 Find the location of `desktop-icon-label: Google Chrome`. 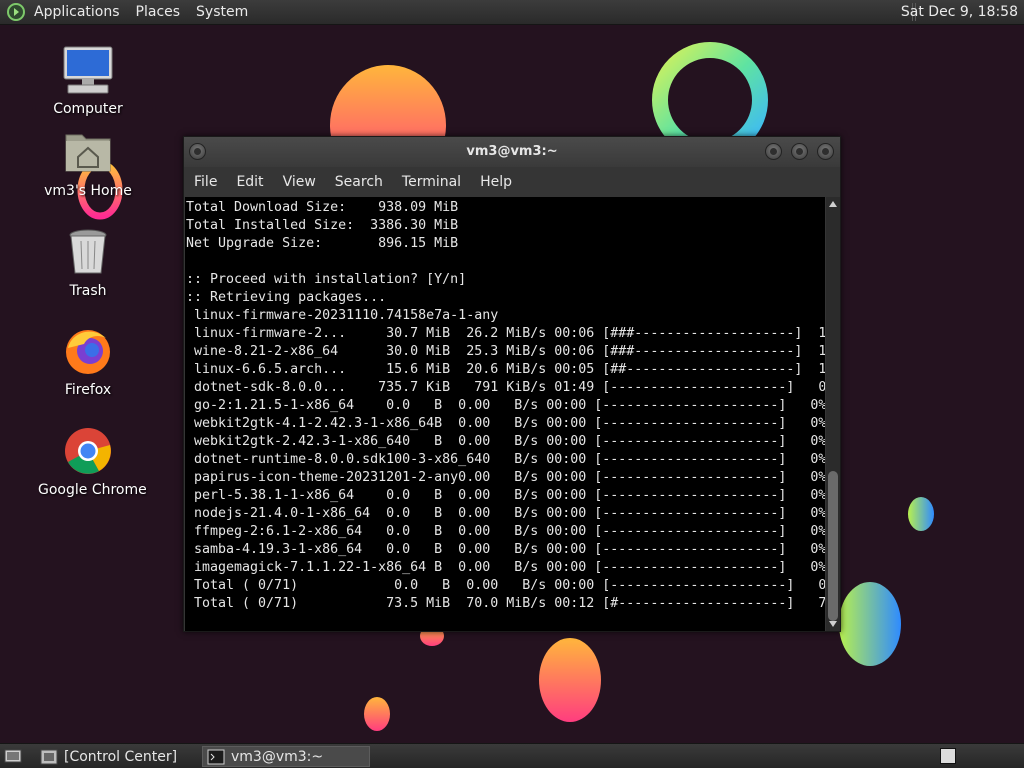

desktop-icon-label: Google Chrome is located at coordinates (92, 490).